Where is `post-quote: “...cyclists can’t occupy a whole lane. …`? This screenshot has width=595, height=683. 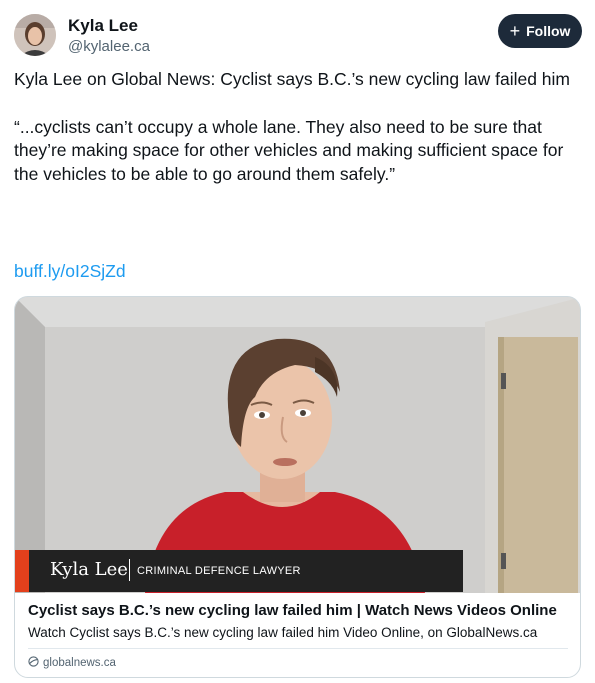 post-quote: “...cyclists can’t occupy a whole lane. … is located at coordinates (289, 150).